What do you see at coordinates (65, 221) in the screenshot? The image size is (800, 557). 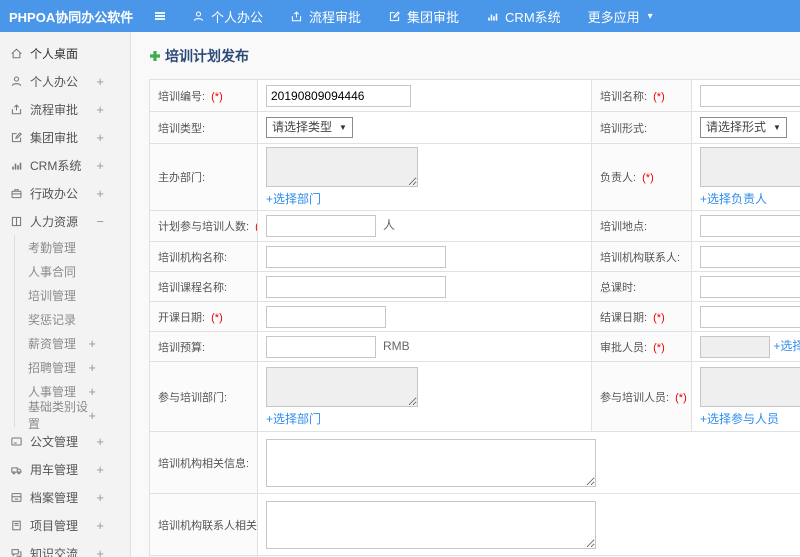 I see `sidebar-item-7: 人力资源 −` at bounding box center [65, 221].